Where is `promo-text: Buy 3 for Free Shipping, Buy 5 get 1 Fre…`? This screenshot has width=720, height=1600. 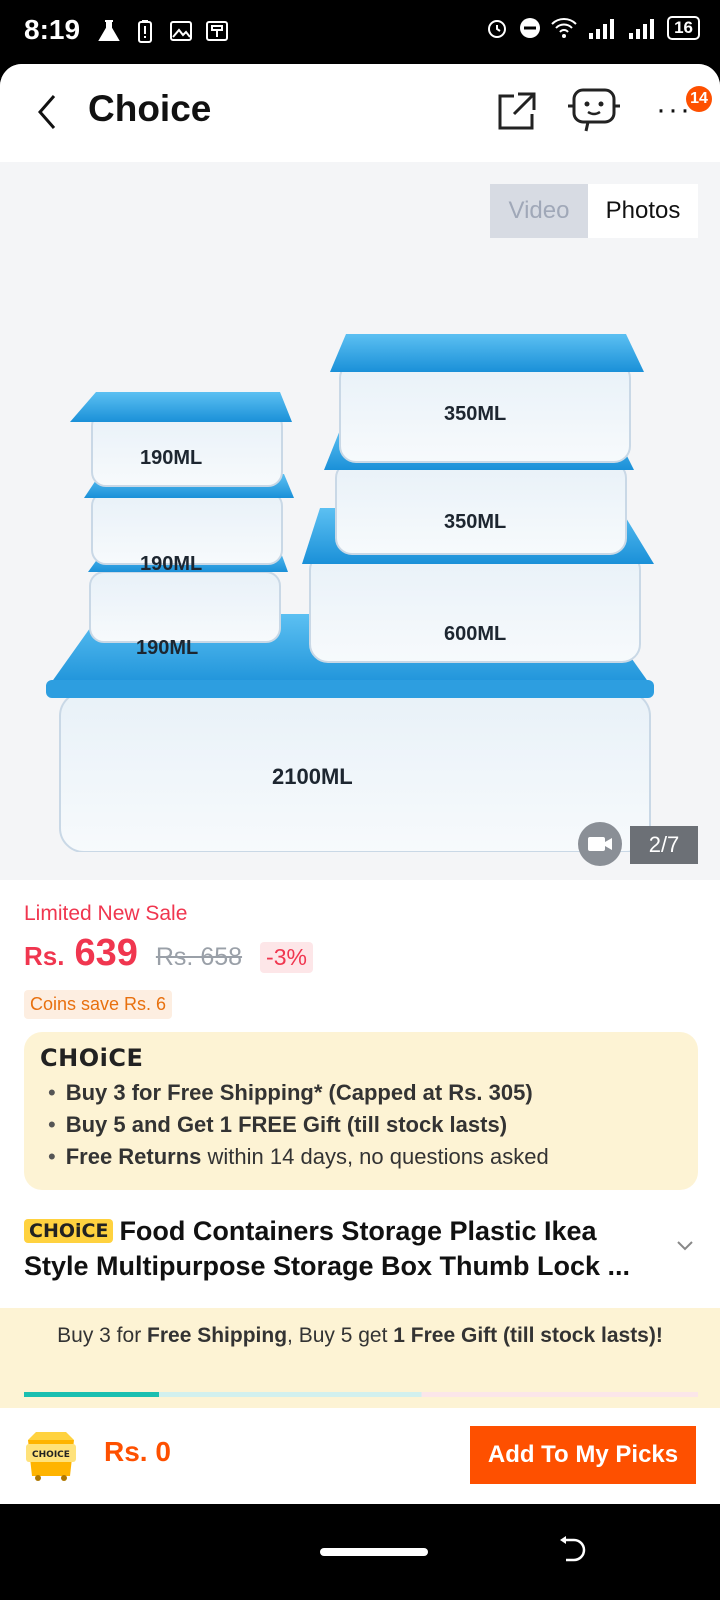
promo-text: Buy 3 for Free Shipping, Buy 5 get 1 Fre… is located at coordinates (360, 1335).